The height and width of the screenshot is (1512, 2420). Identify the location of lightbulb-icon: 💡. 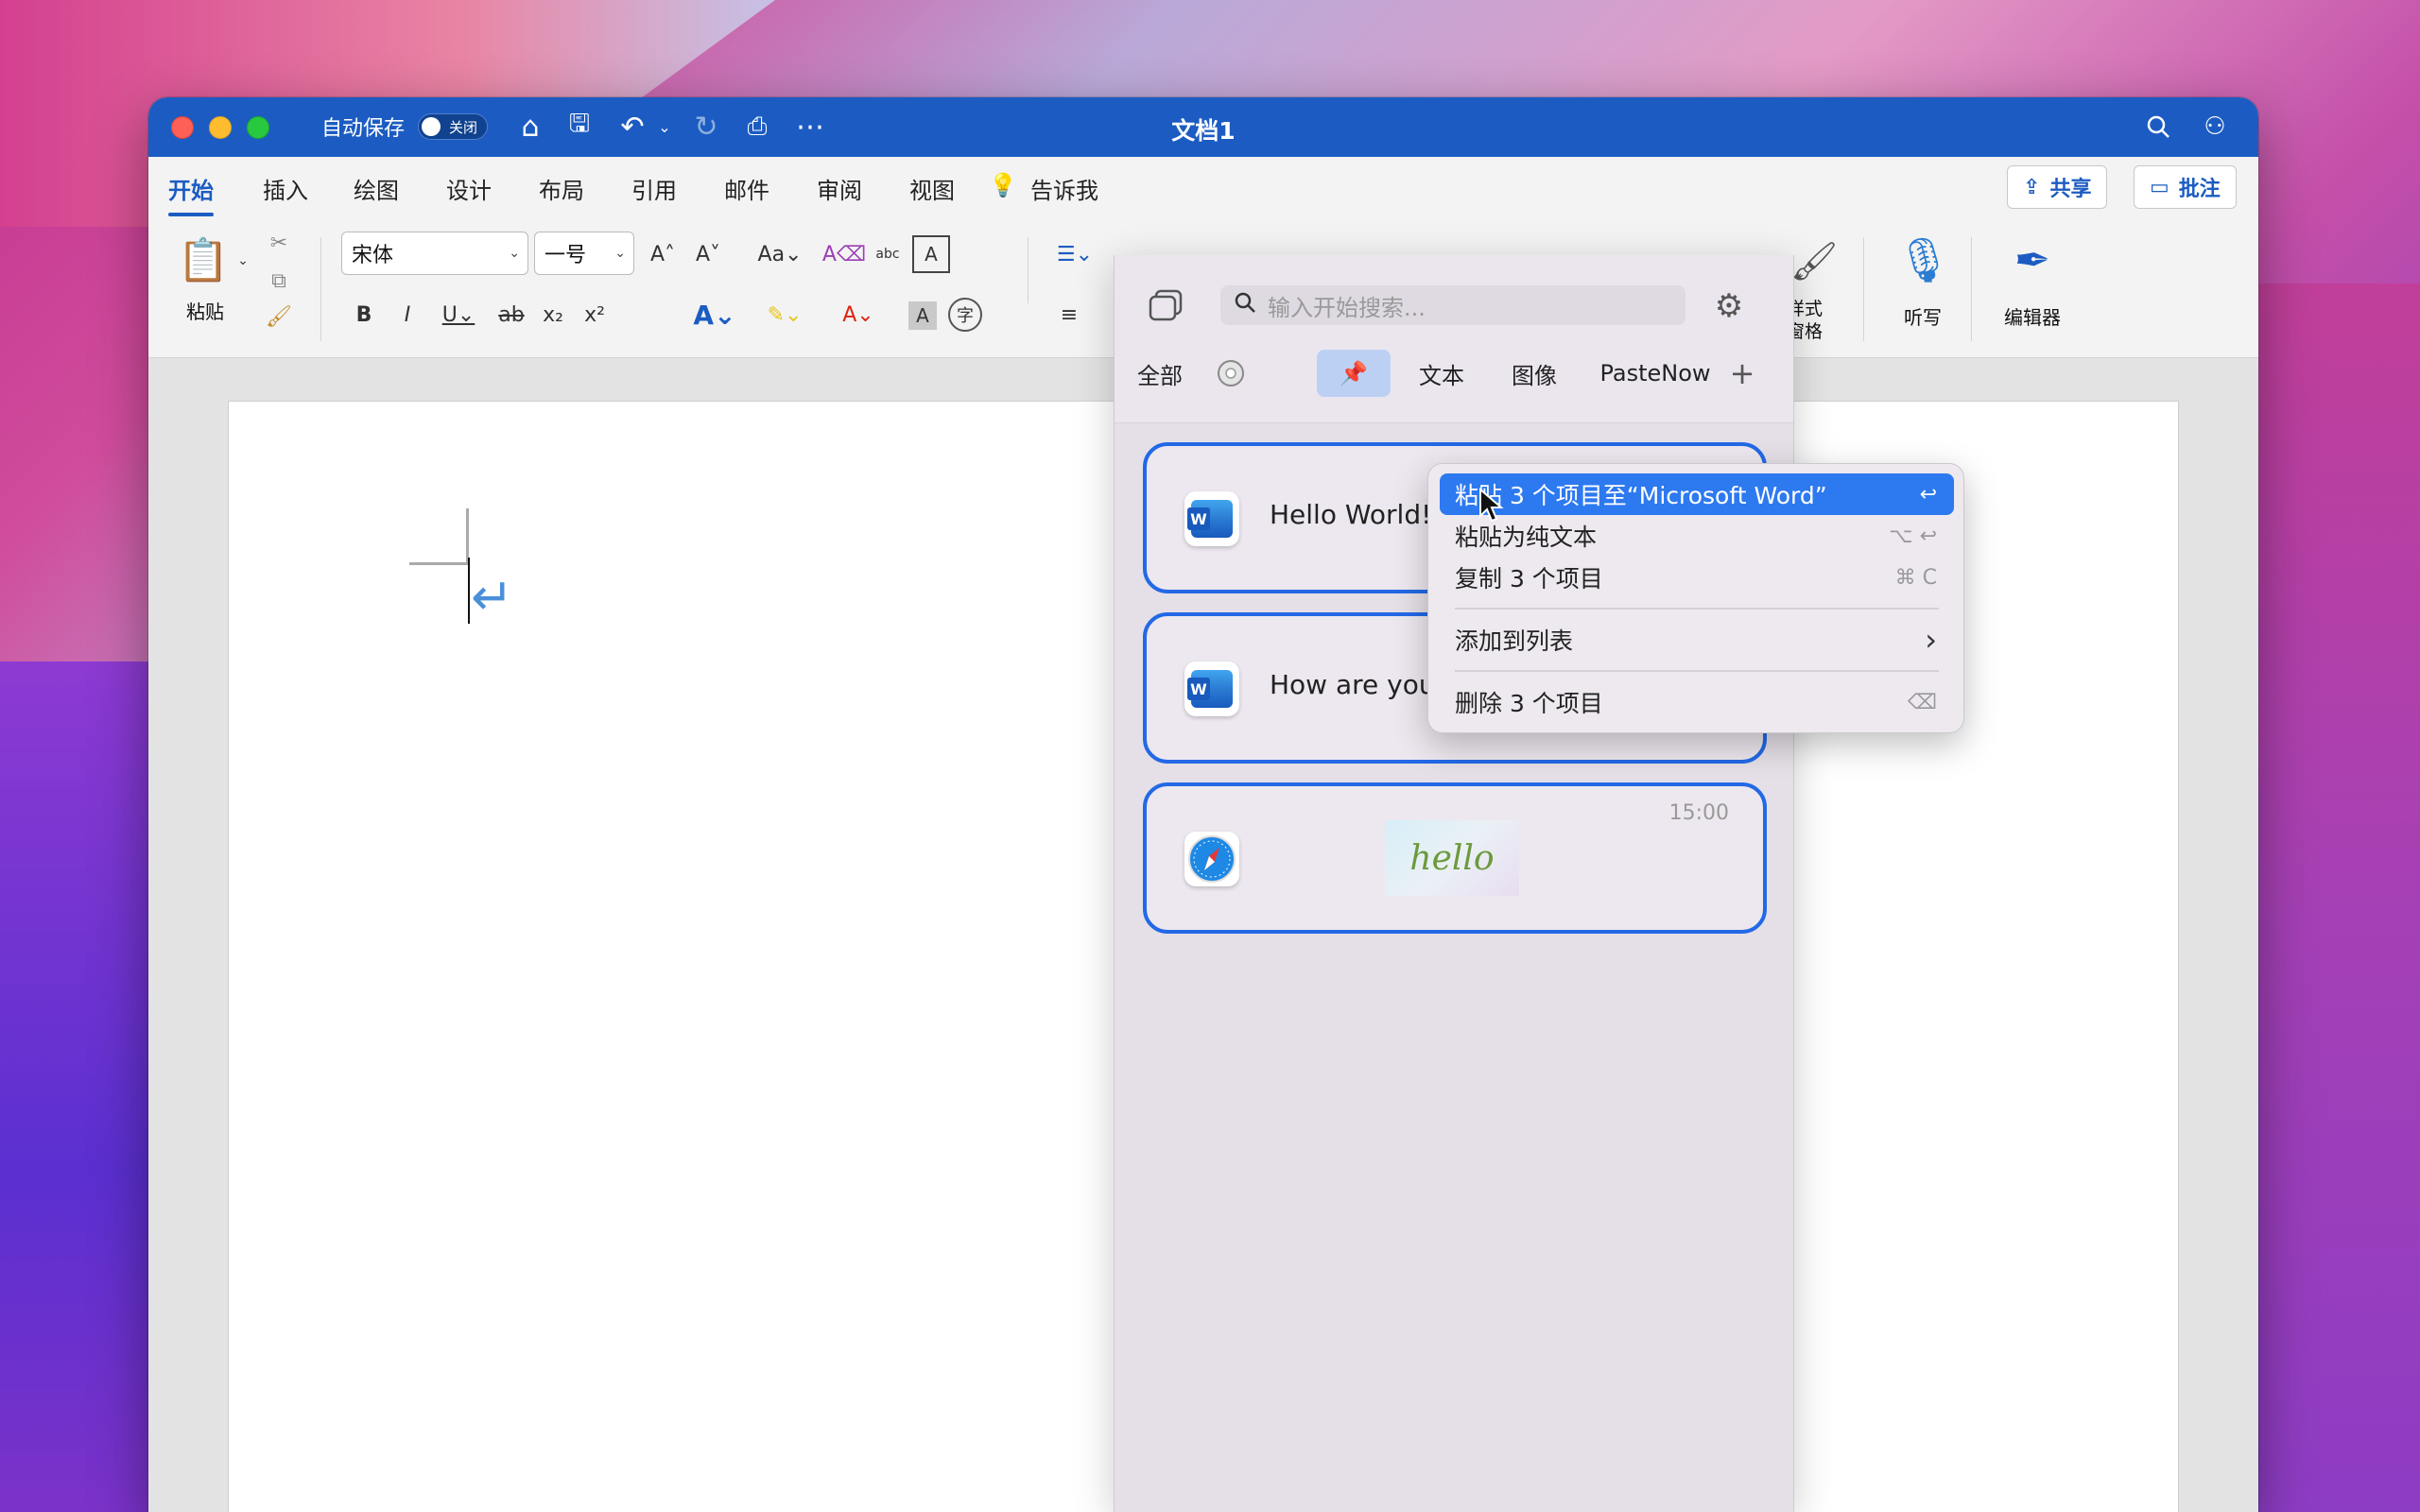
(1003, 185).